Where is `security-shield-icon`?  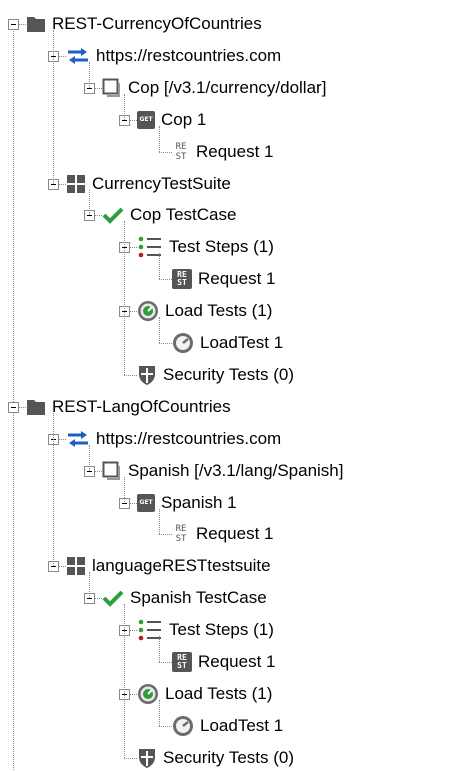 security-shield-icon is located at coordinates (147, 758).